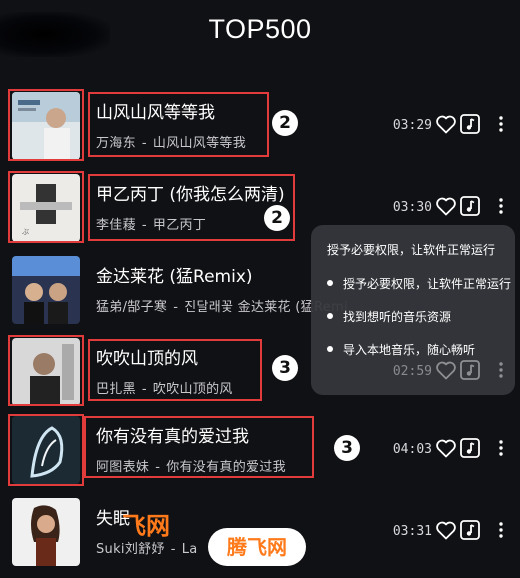  I want to click on album-cover: ぶ, so click(46, 208).